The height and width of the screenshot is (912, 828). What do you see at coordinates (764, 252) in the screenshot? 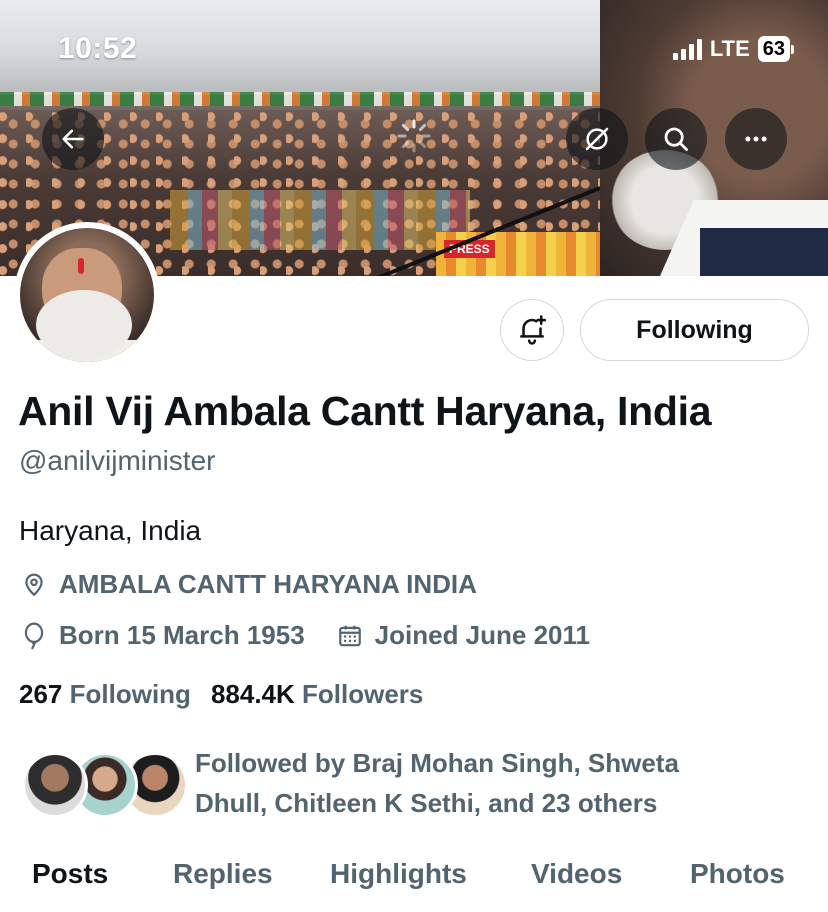
I see `banner-speaker-coat` at bounding box center [764, 252].